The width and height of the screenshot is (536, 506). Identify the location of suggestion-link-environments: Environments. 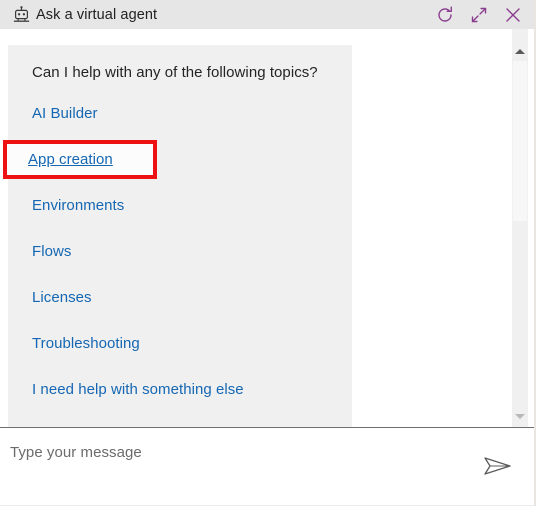
(78, 206).